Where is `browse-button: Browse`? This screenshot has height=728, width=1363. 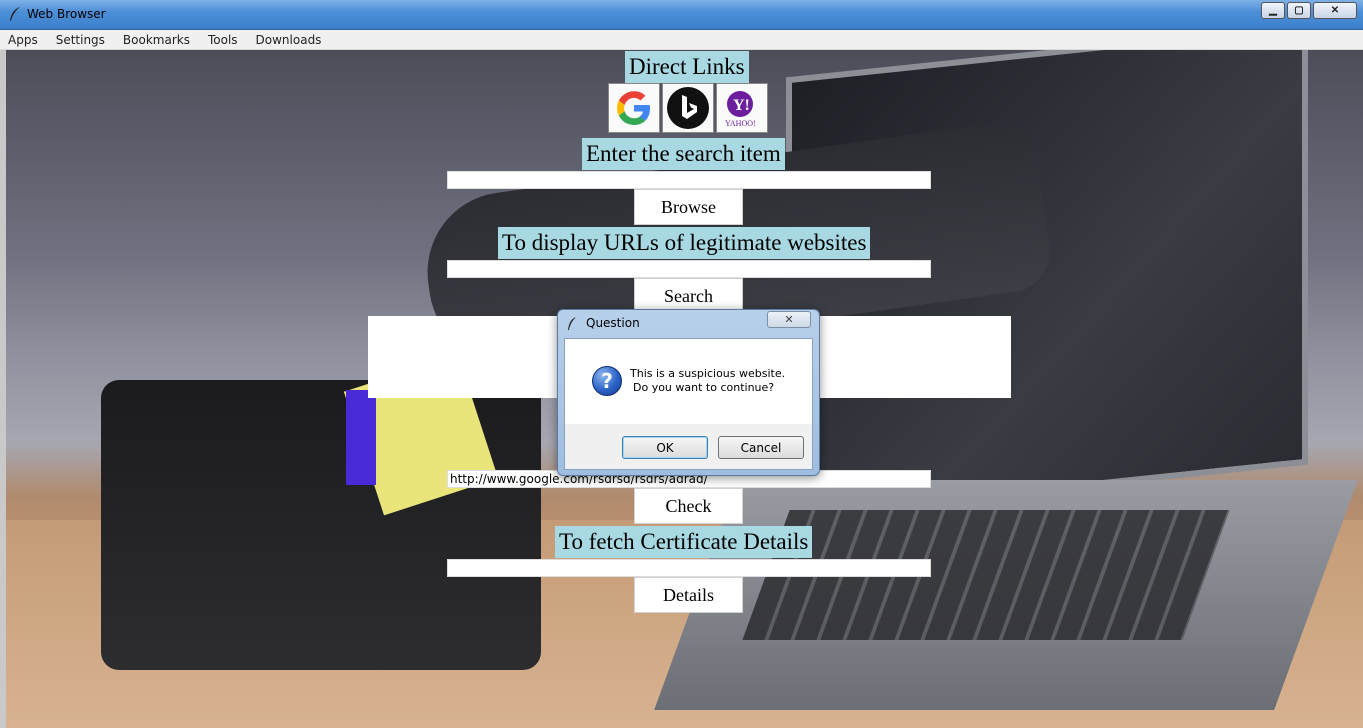
browse-button: Browse is located at coordinates (688, 207).